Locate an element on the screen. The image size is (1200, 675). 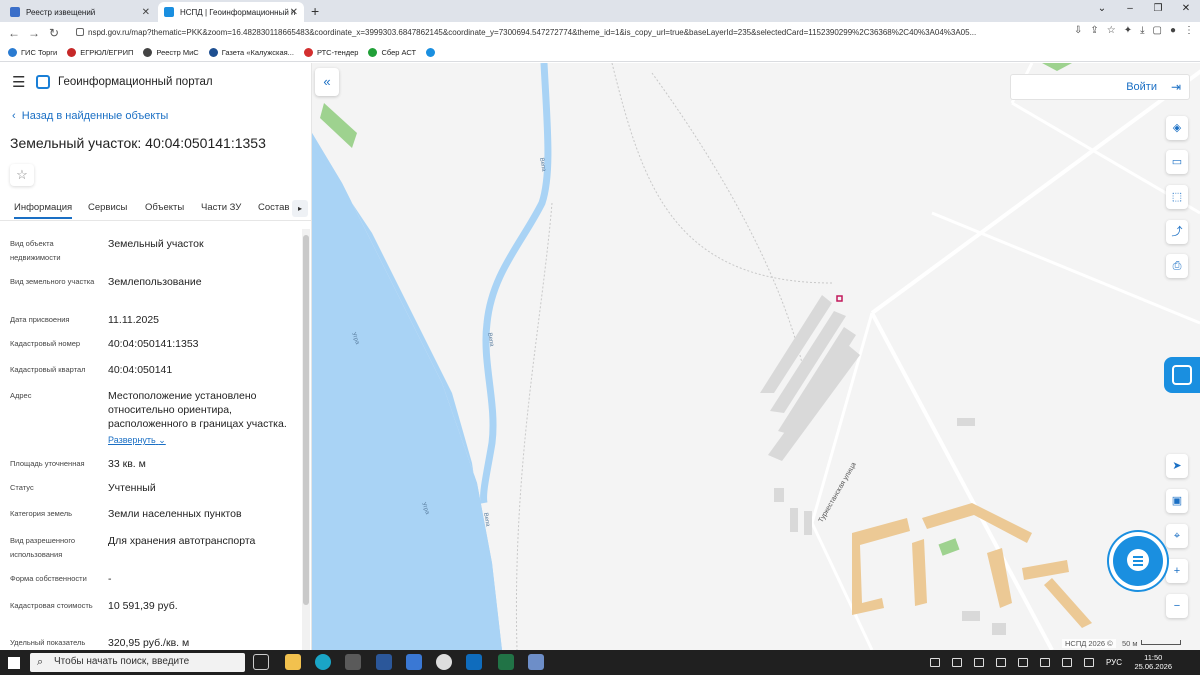
search-coordinates-icon: ⌖ is located at coordinates (1177, 536).